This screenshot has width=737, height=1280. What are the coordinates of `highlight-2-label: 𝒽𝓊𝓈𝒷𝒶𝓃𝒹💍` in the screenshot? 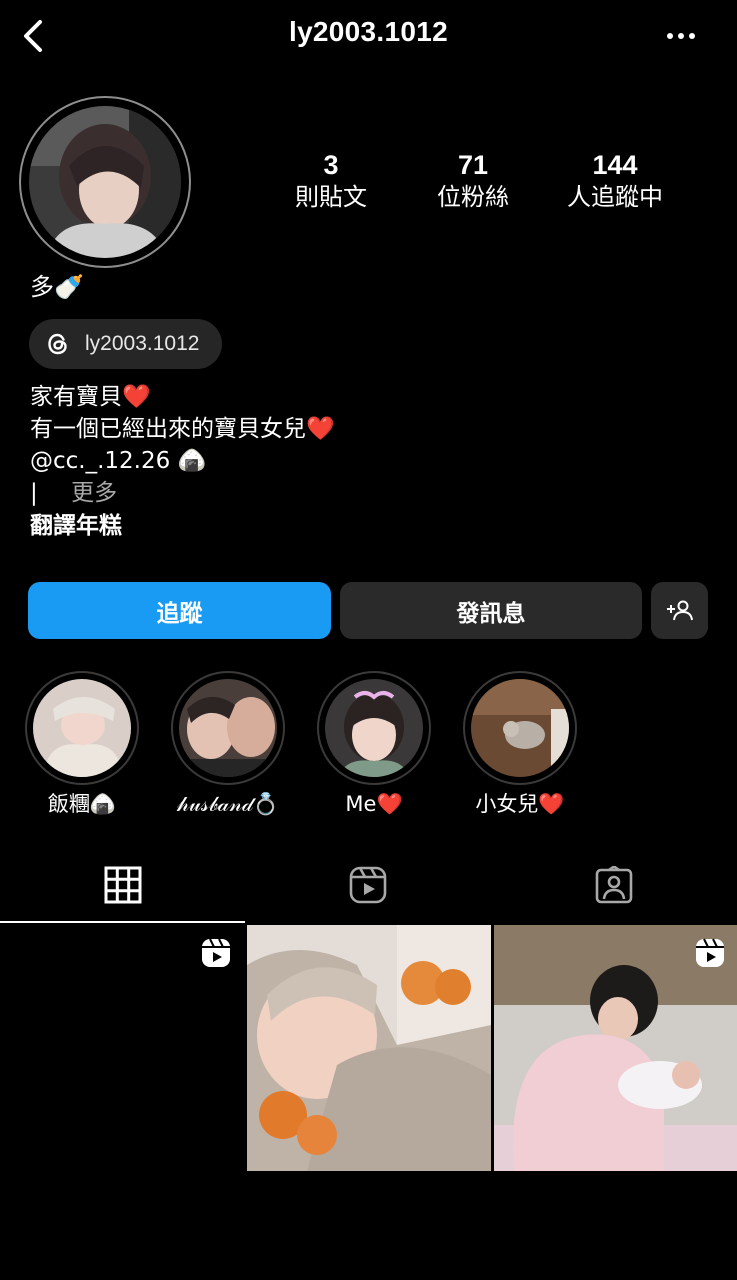 It's located at (228, 804).